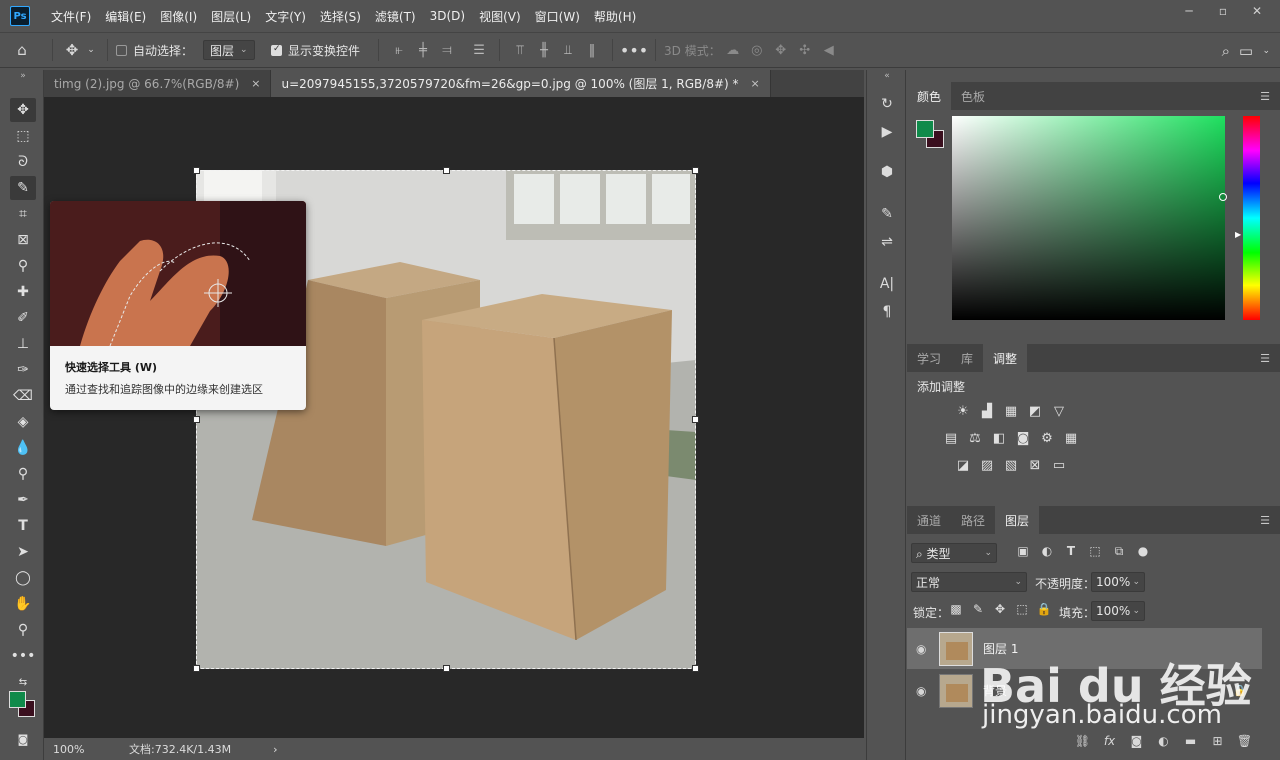 The height and width of the screenshot is (760, 1280). Describe the element at coordinates (23, 630) in the screenshot. I see `zoom-tool-icon: ⚲` at that location.